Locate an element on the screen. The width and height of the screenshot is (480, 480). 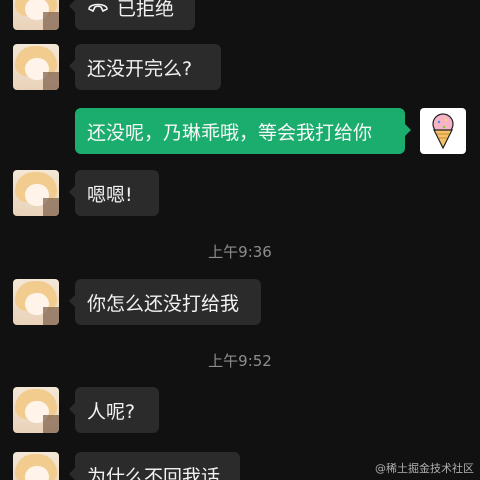
incoming-message: 为什么不回我话 is located at coordinates (154, 466).